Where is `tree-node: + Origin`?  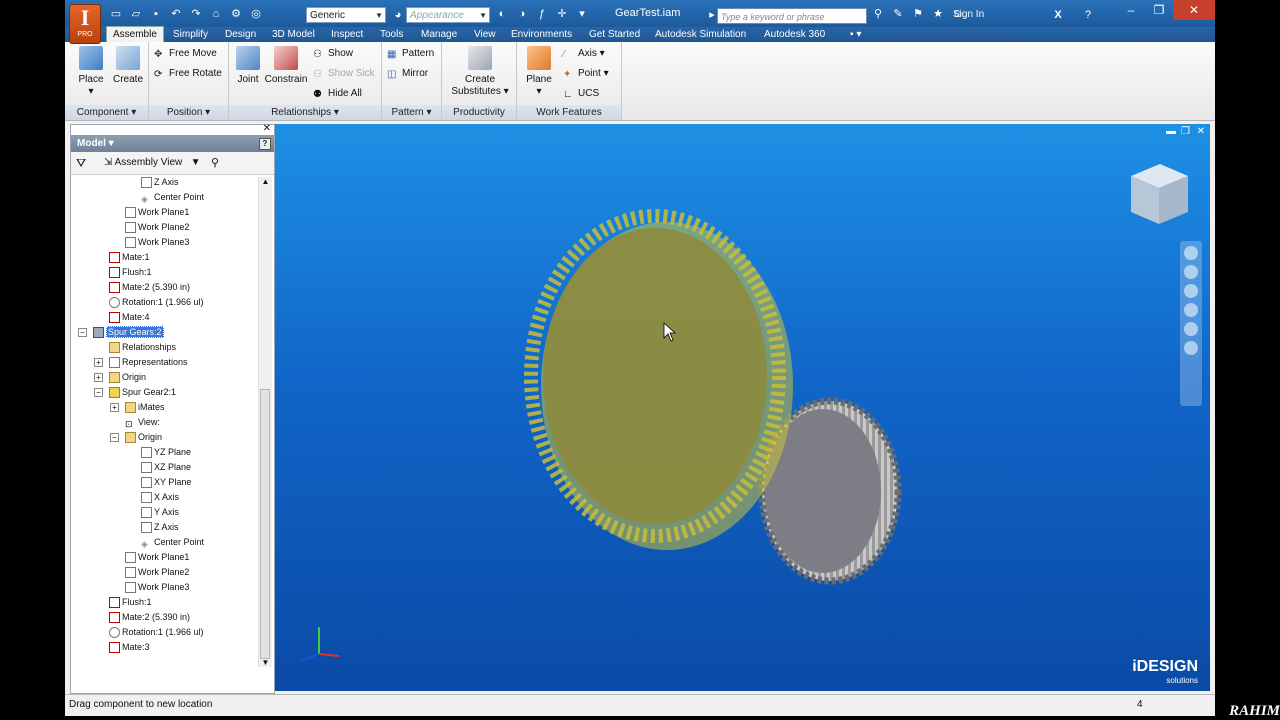
tree-node: + Origin is located at coordinates (120, 377).